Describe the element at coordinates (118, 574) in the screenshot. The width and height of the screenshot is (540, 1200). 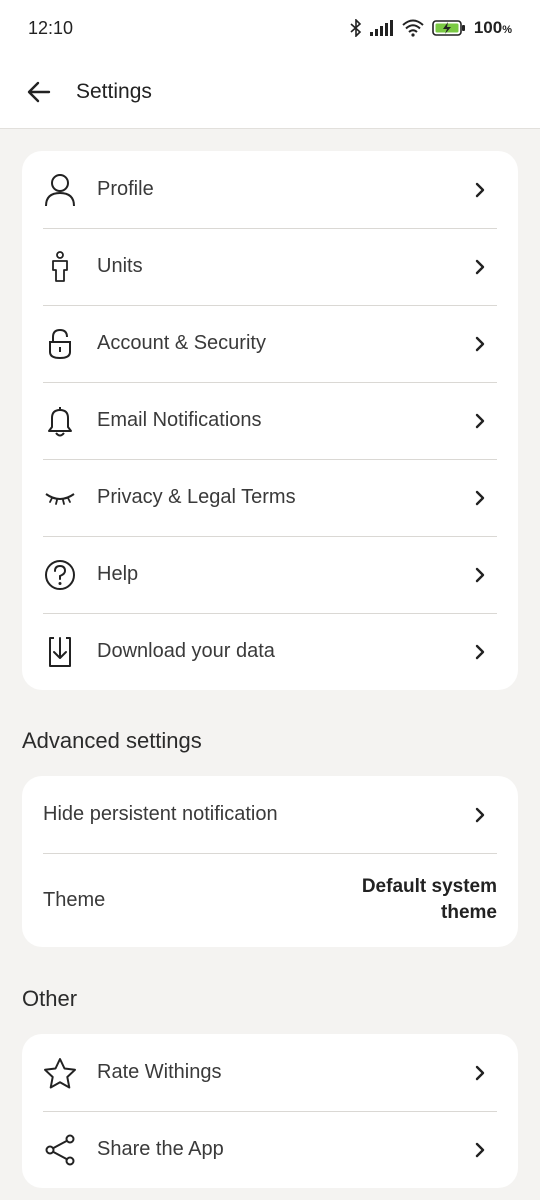
I see `menu-item-label: Help` at that location.